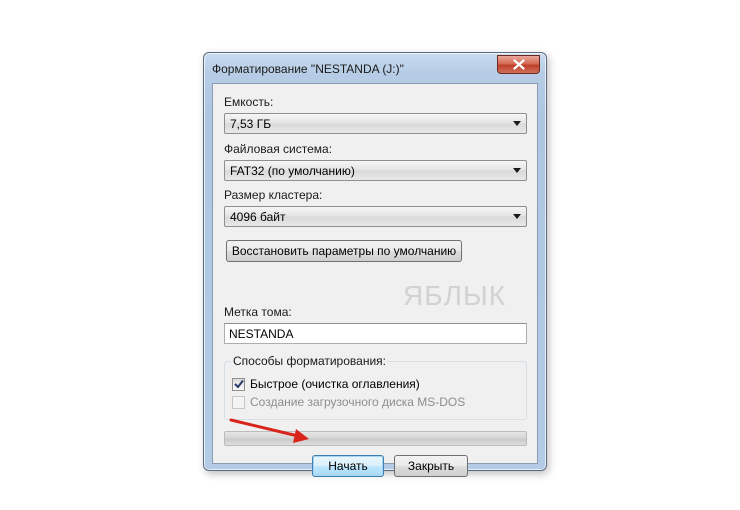 This screenshot has width=740, height=510. I want to click on filesystem-select: FAT32 (по умолчанию), so click(375, 170).